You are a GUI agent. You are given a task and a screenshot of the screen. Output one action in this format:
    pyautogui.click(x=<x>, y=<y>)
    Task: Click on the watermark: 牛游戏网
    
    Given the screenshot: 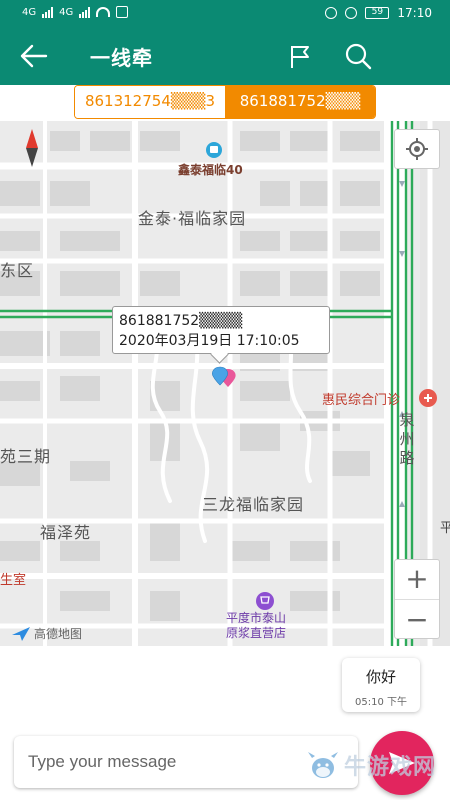 What is the action you would take?
    pyautogui.click(x=371, y=765)
    